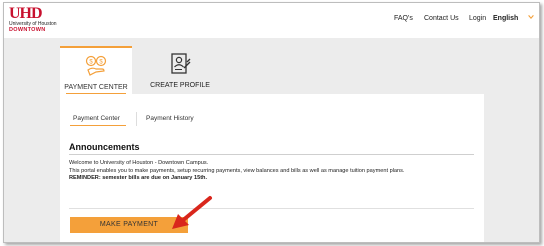 Image resolution: width=544 pixels, height=246 pixels. I want to click on announcements-divider, so click(271, 154).